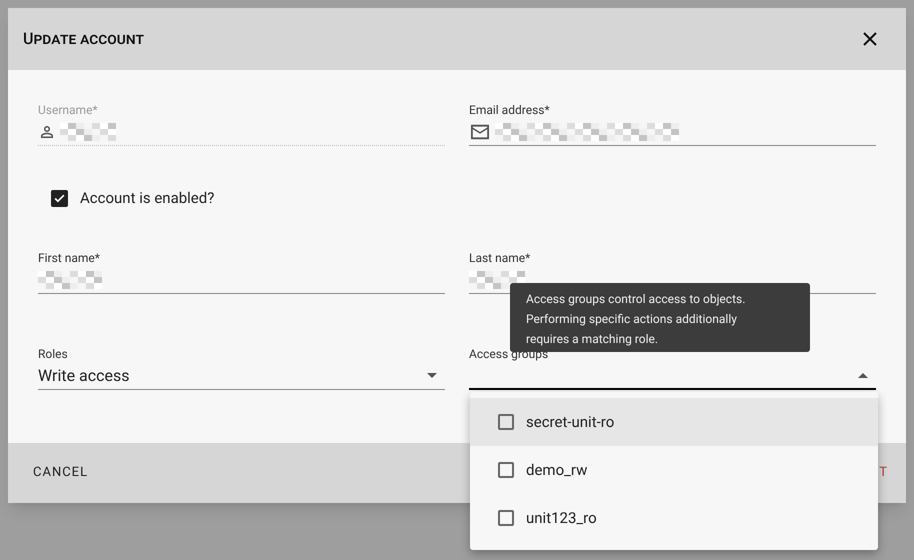 The height and width of the screenshot is (560, 914). What do you see at coordinates (480, 131) in the screenshot?
I see `mail-icon` at bounding box center [480, 131].